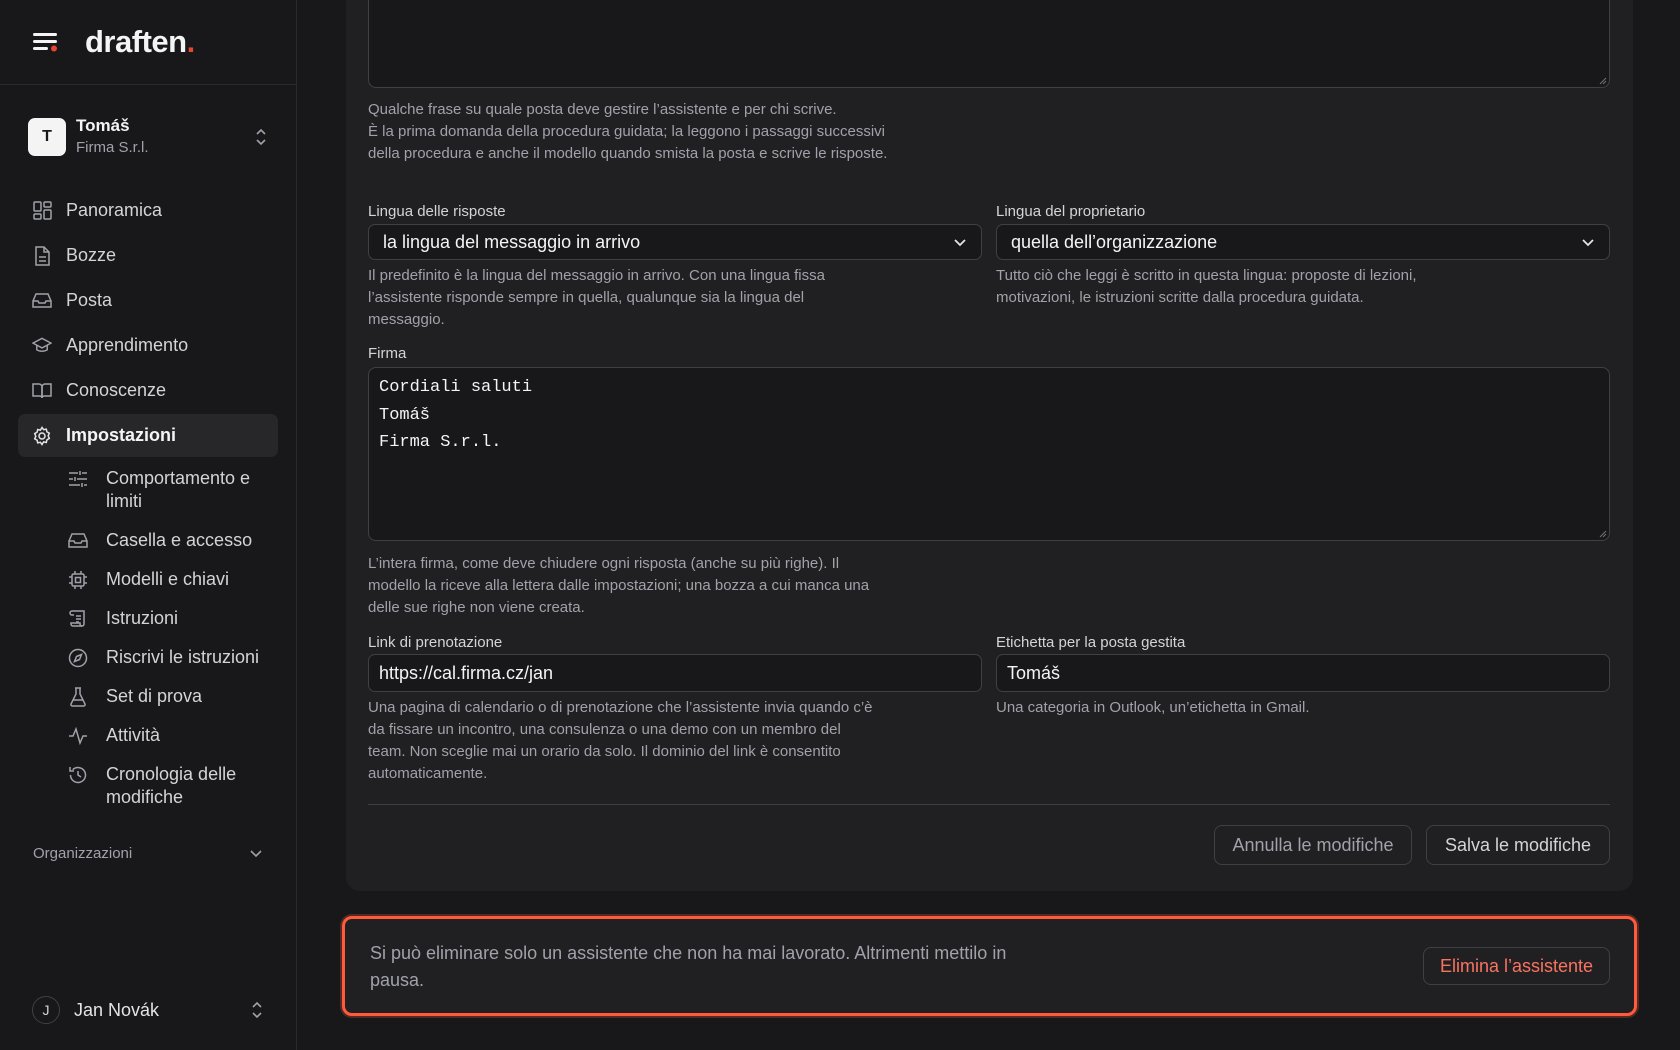  I want to click on avatar: J, so click(46, 1010).